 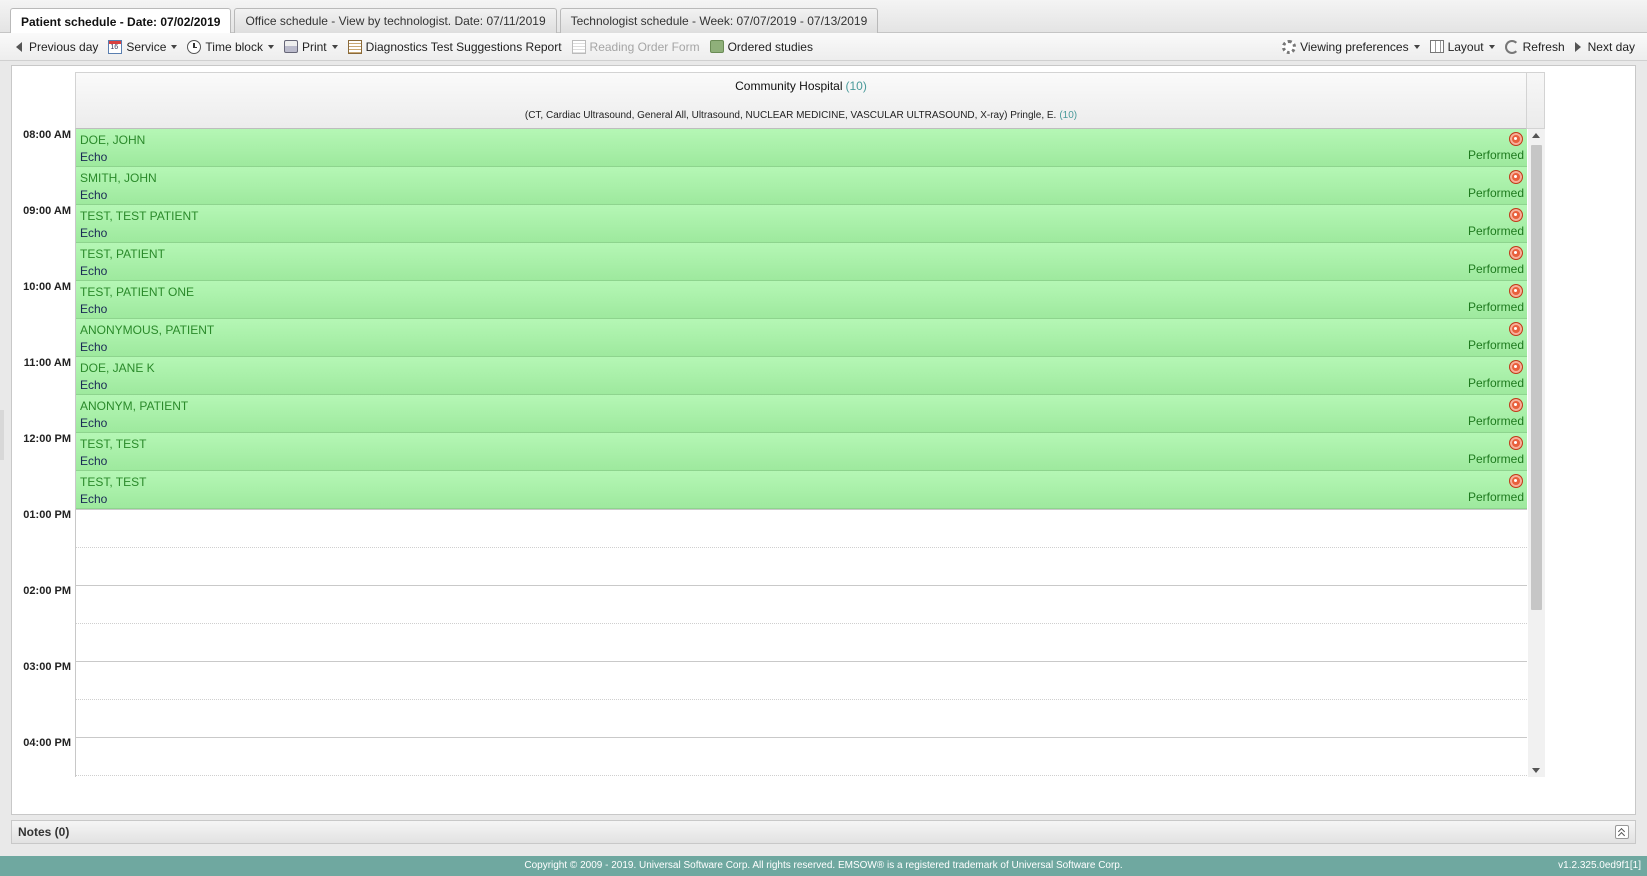 I want to click on appointment-block: DOE, JOHN Echo Performed, so click(x=801, y=148).